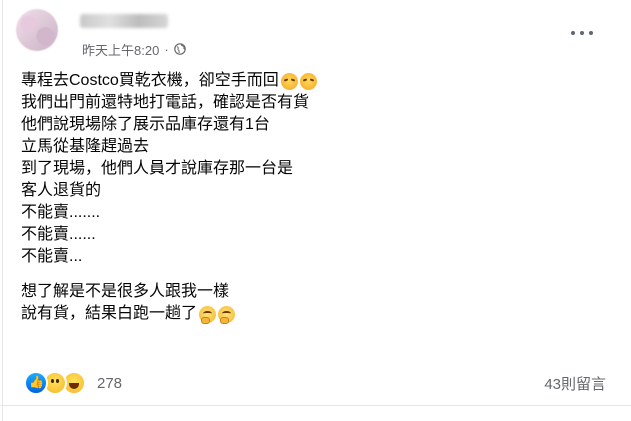  I want to click on reactions-summary: 278, so click(73, 383).